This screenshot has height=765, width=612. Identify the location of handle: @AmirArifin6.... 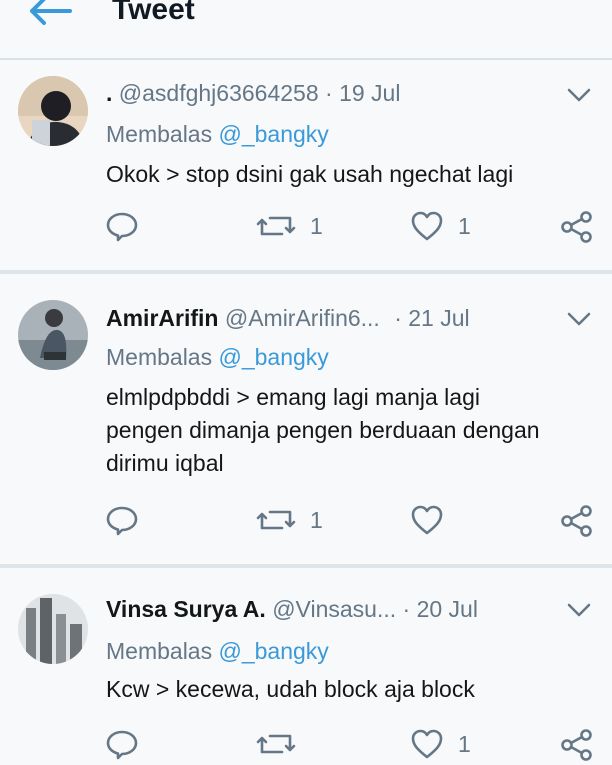
(302, 318).